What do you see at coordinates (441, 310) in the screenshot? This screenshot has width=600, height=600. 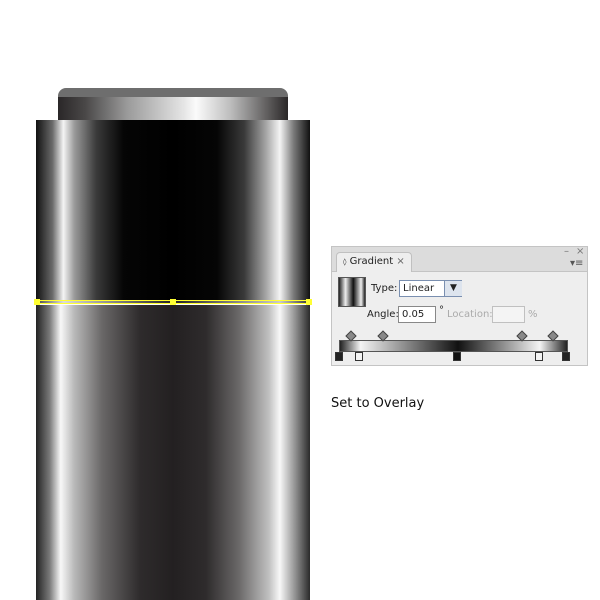 I see `degree-symbol: °` at bounding box center [441, 310].